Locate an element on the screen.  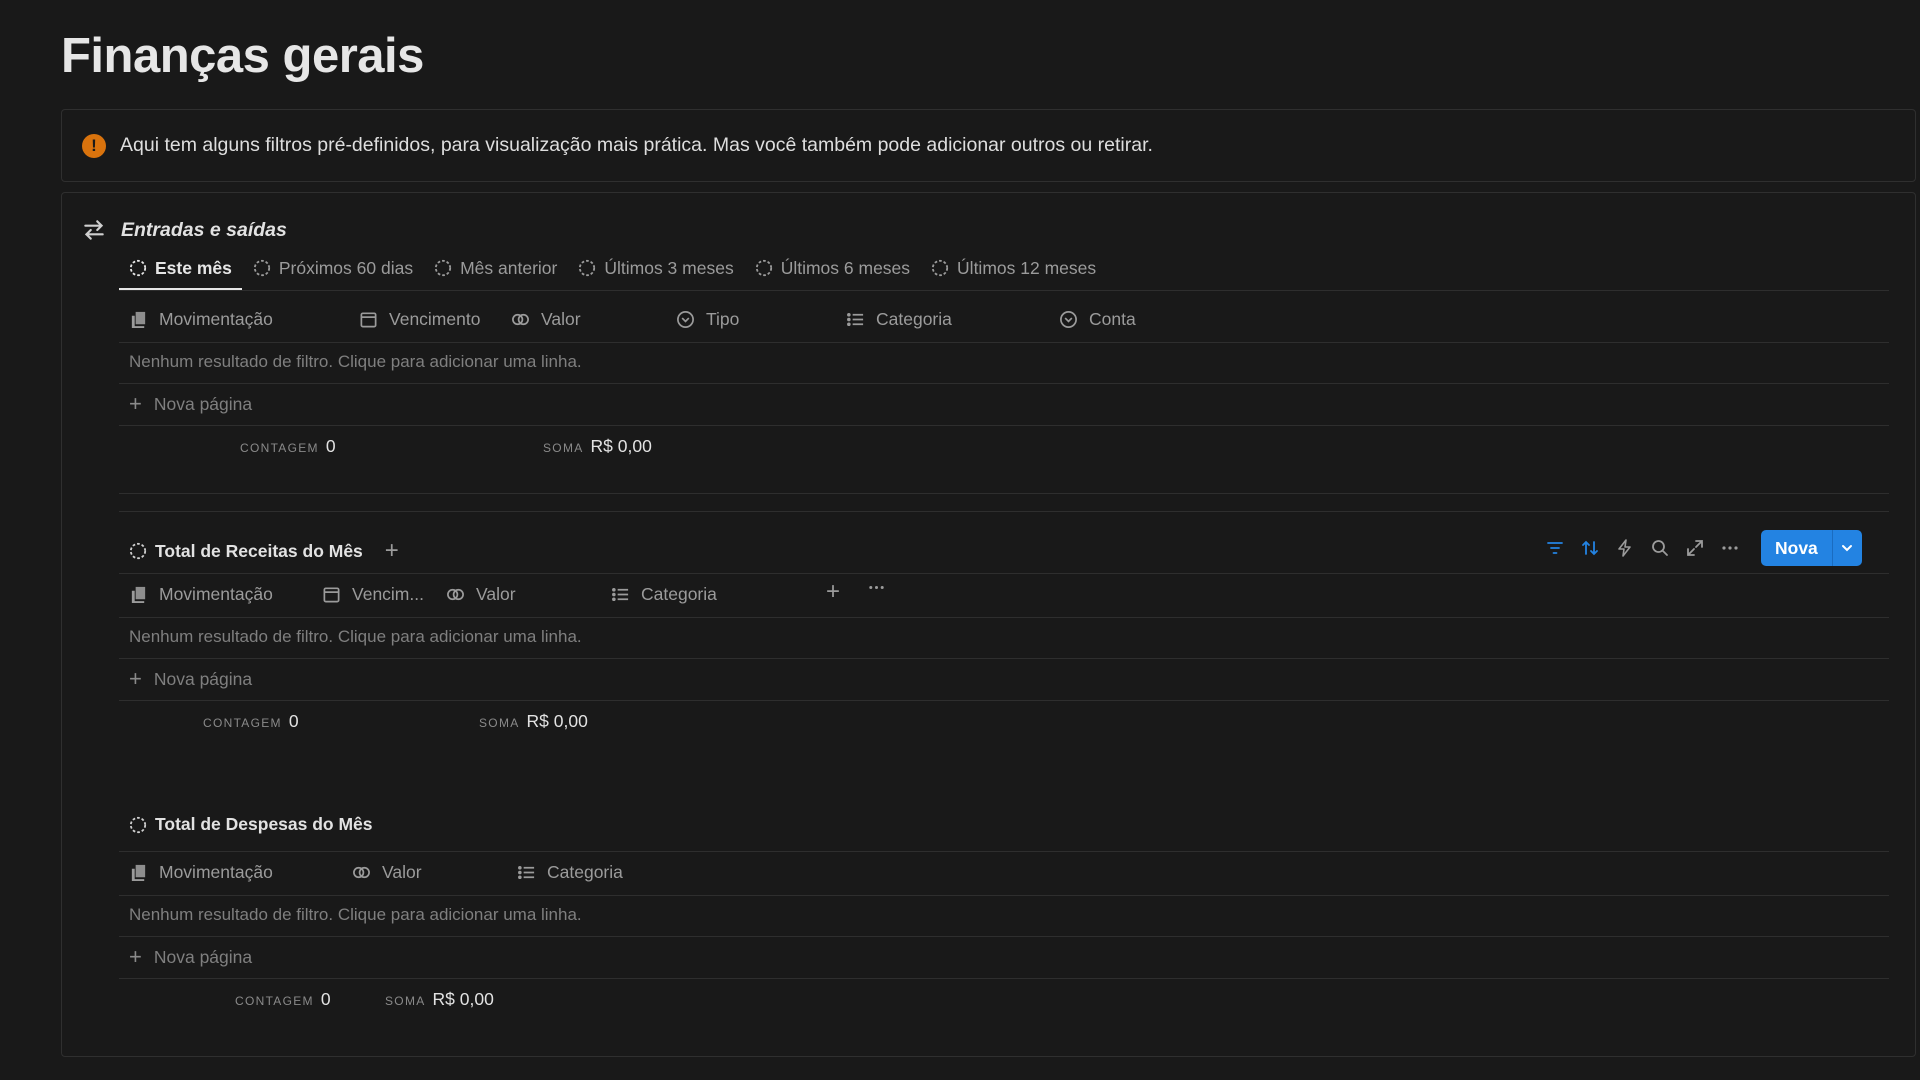
expand-icon is located at coordinates (1695, 548).